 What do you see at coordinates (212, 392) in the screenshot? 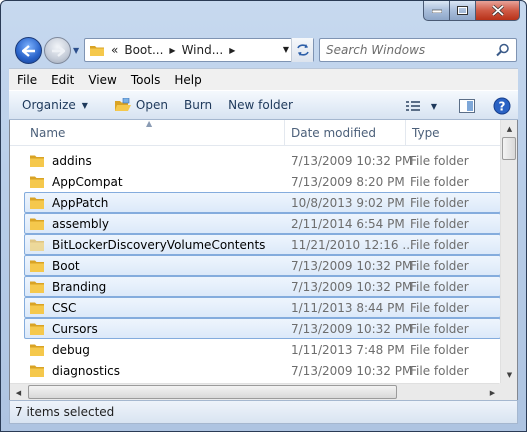
I see `horizontal-scroll-thumb` at bounding box center [212, 392].